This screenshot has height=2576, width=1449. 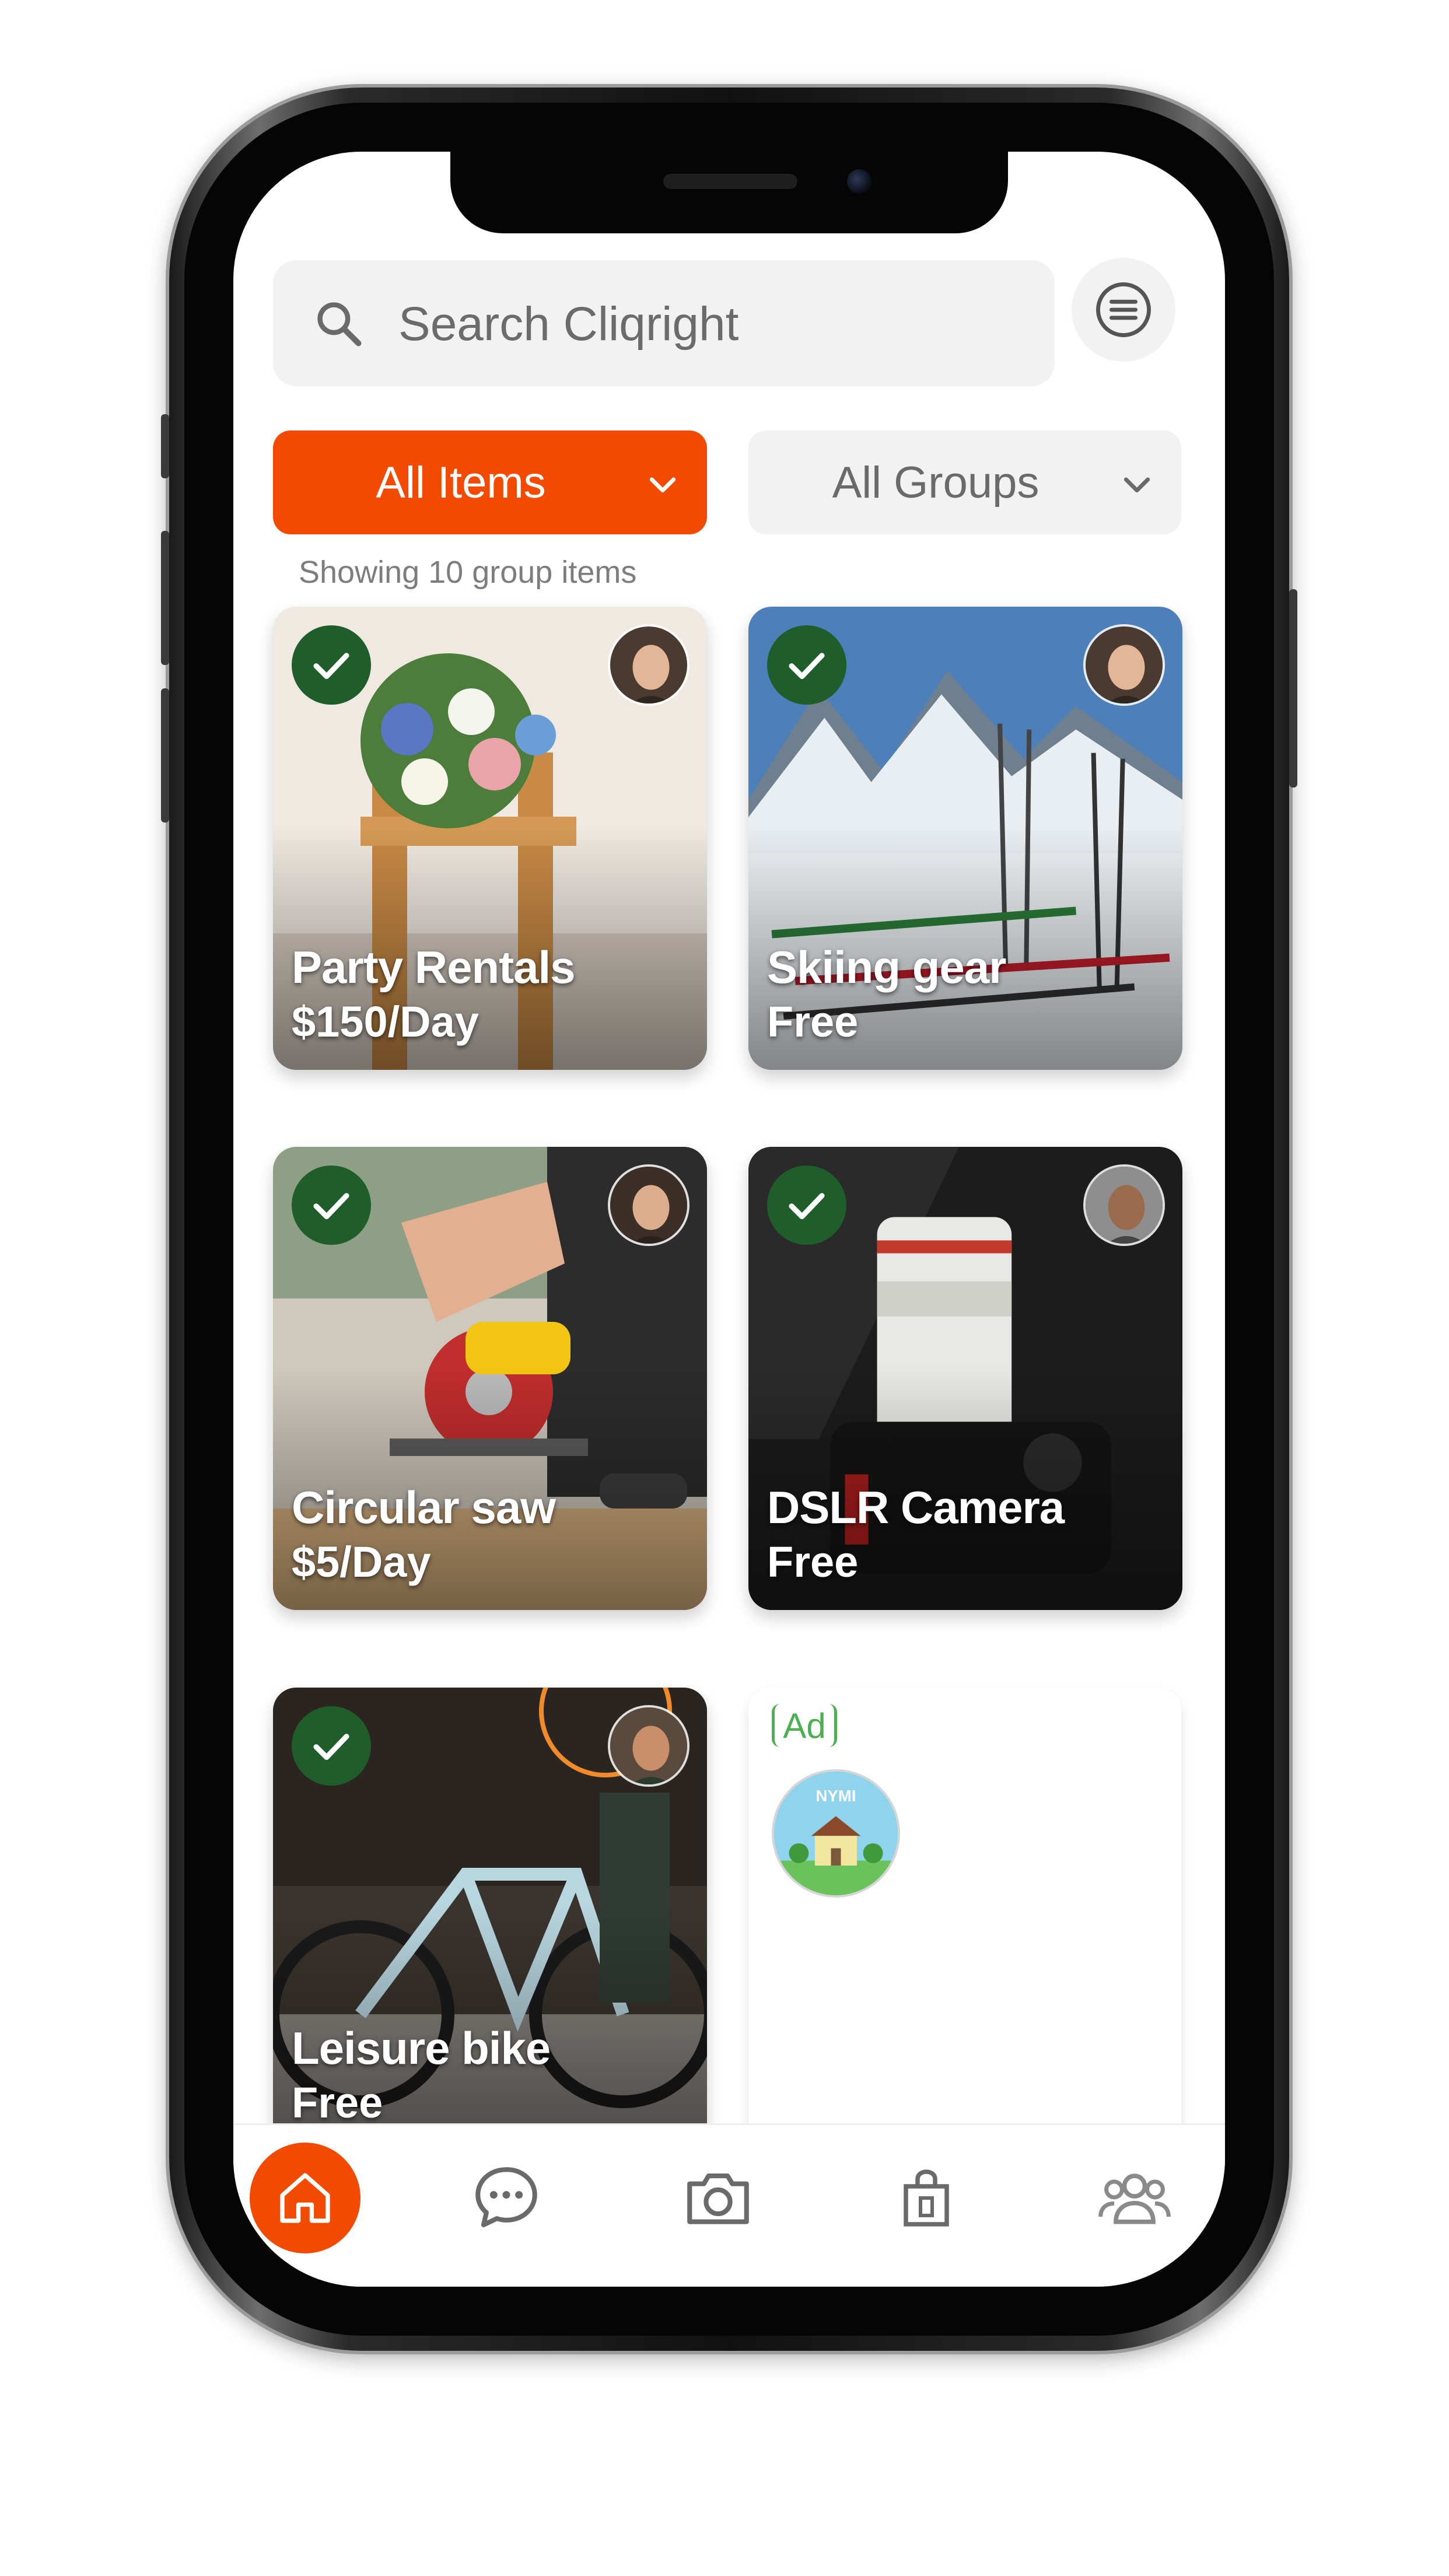 I want to click on item-card-leisure-bike: Leisure bike Free, so click(x=490, y=1919).